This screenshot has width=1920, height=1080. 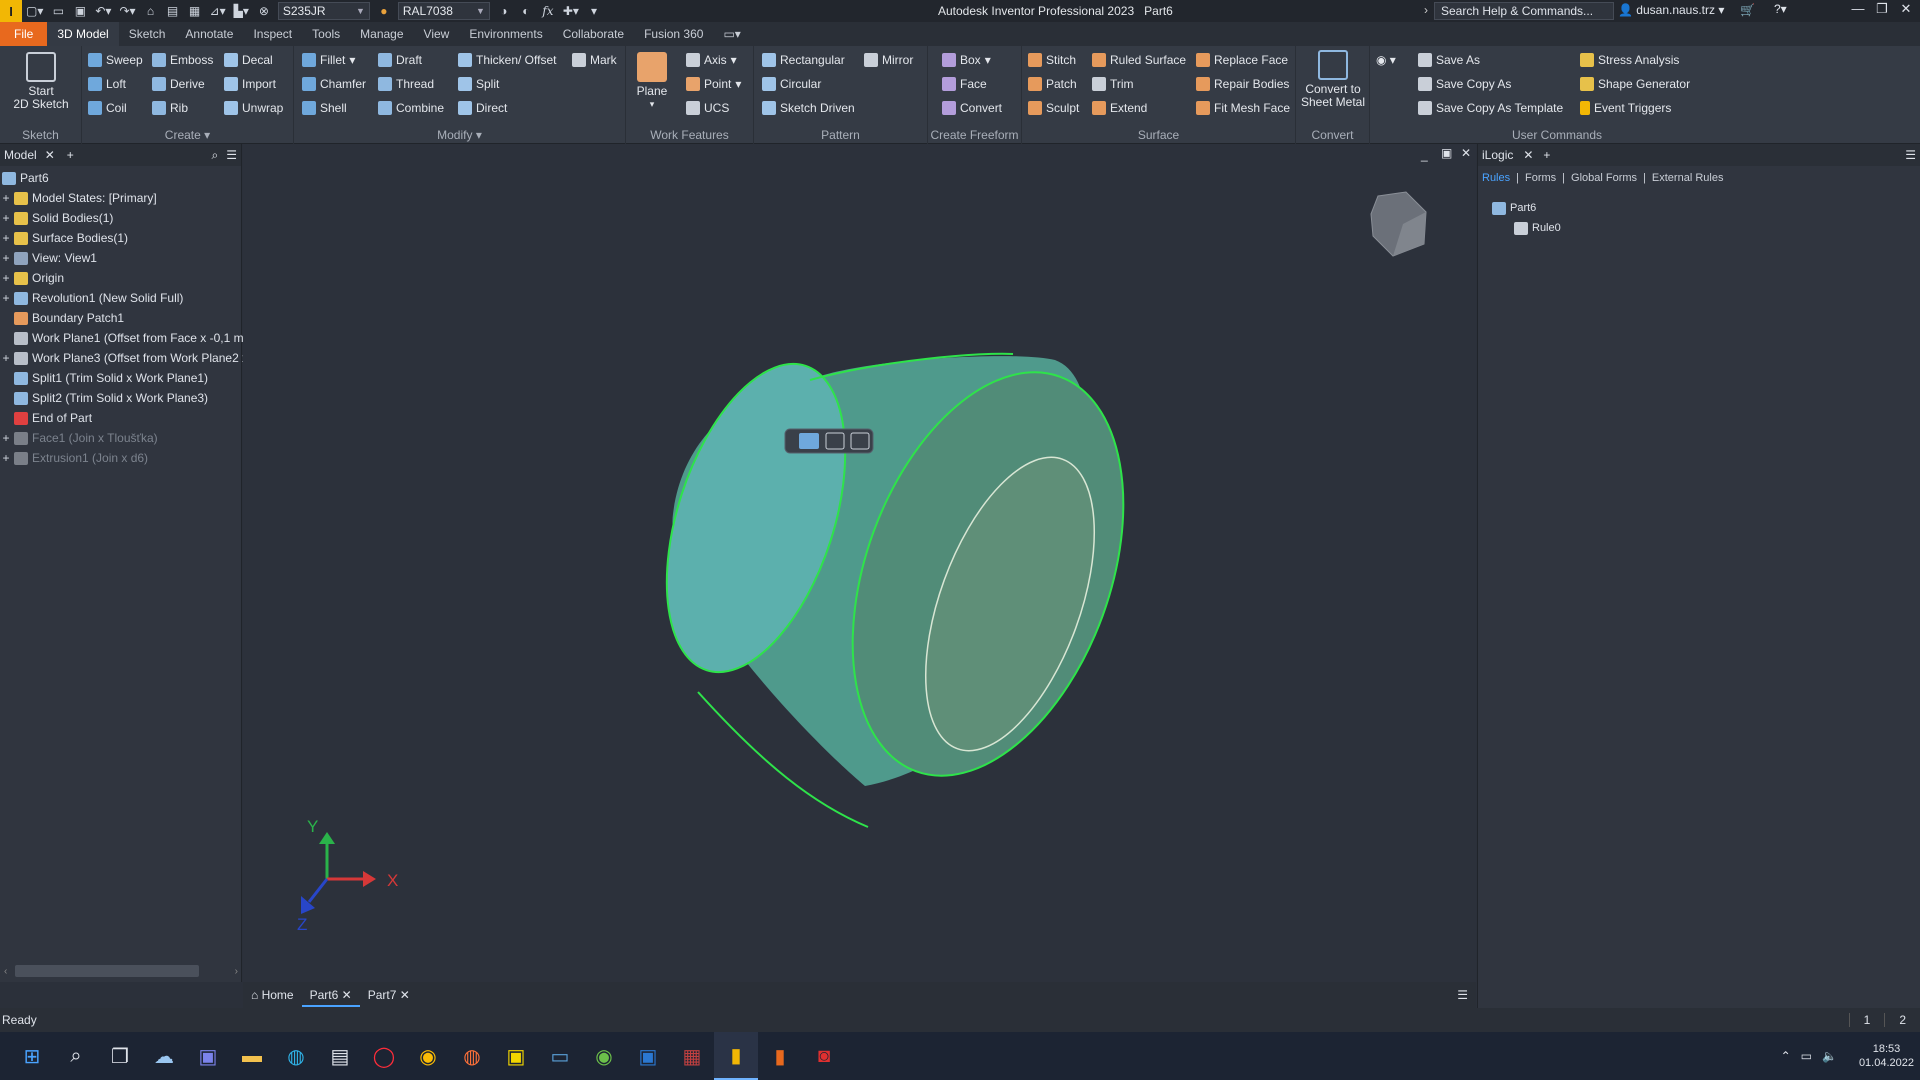 I want to click on convert-button: Convert, so click(x=972, y=108).